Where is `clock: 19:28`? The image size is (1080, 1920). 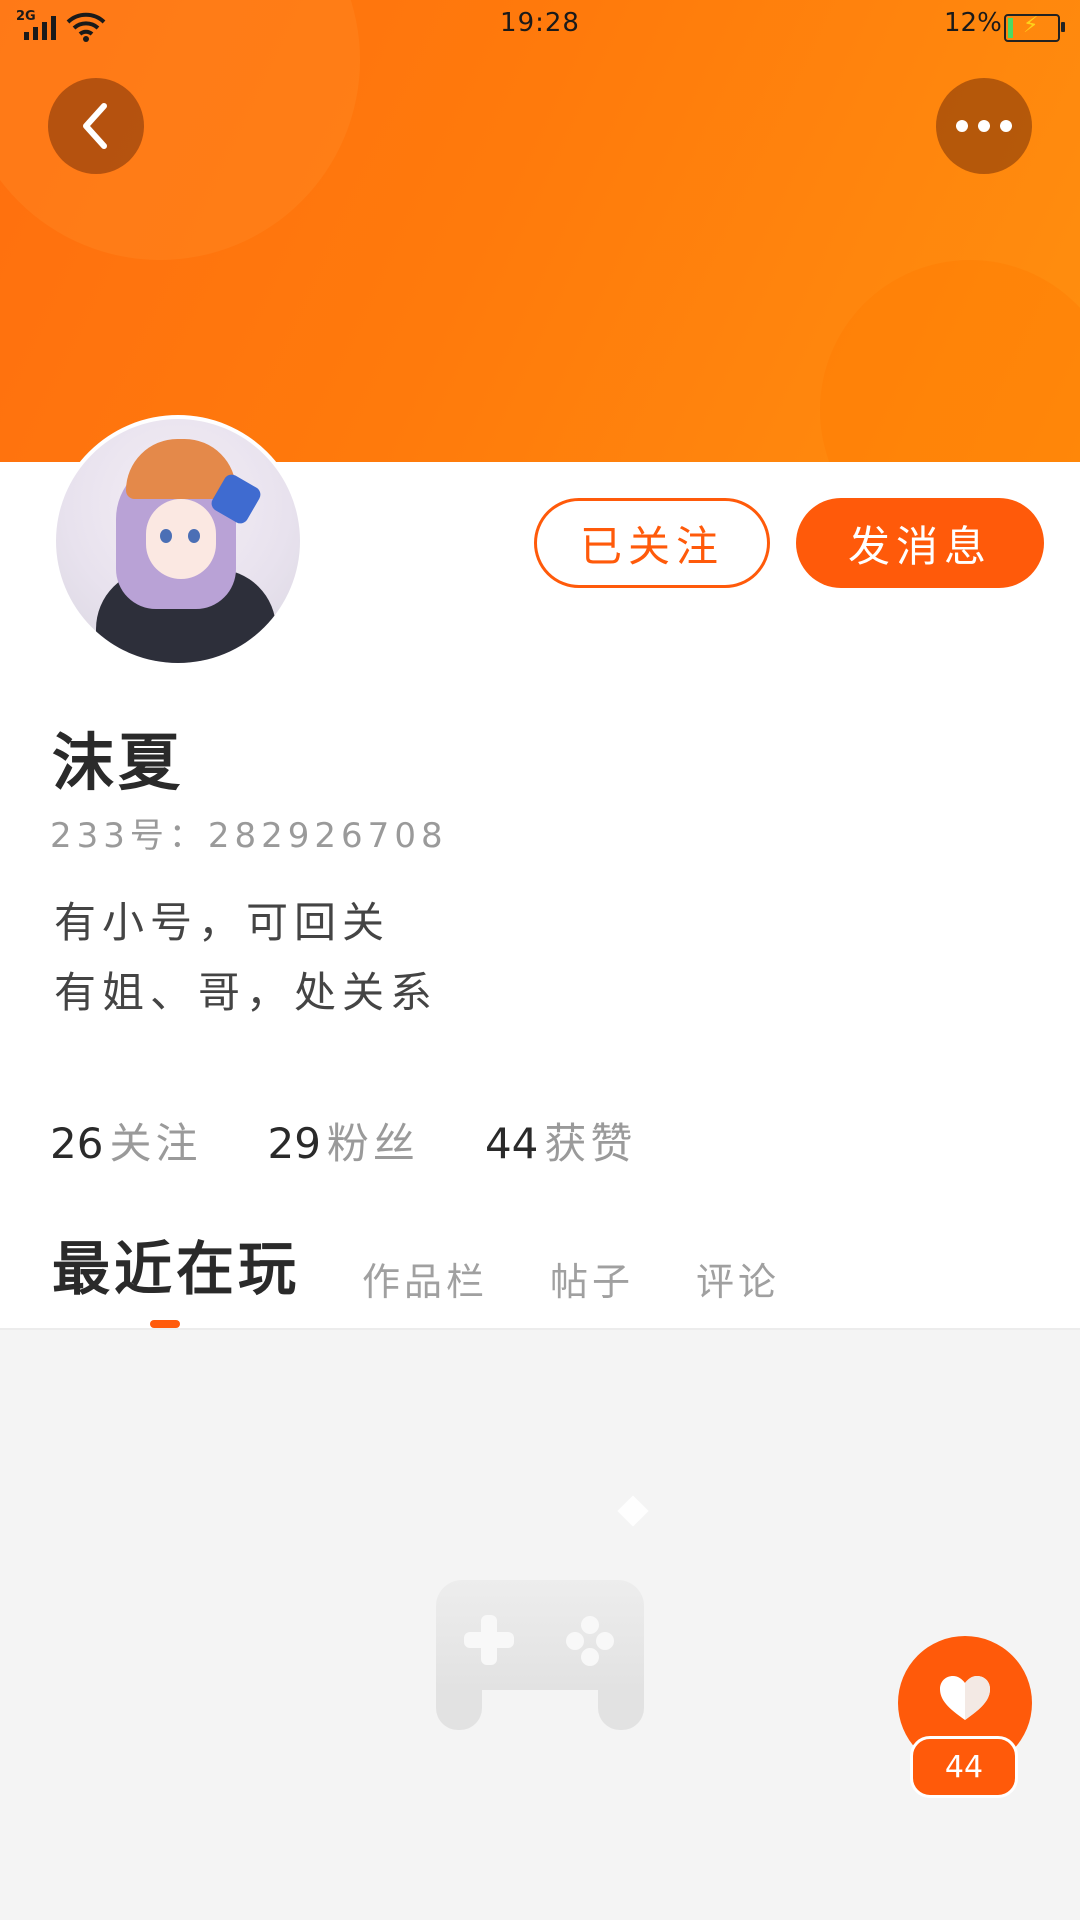
clock: 19:28 is located at coordinates (540, 23).